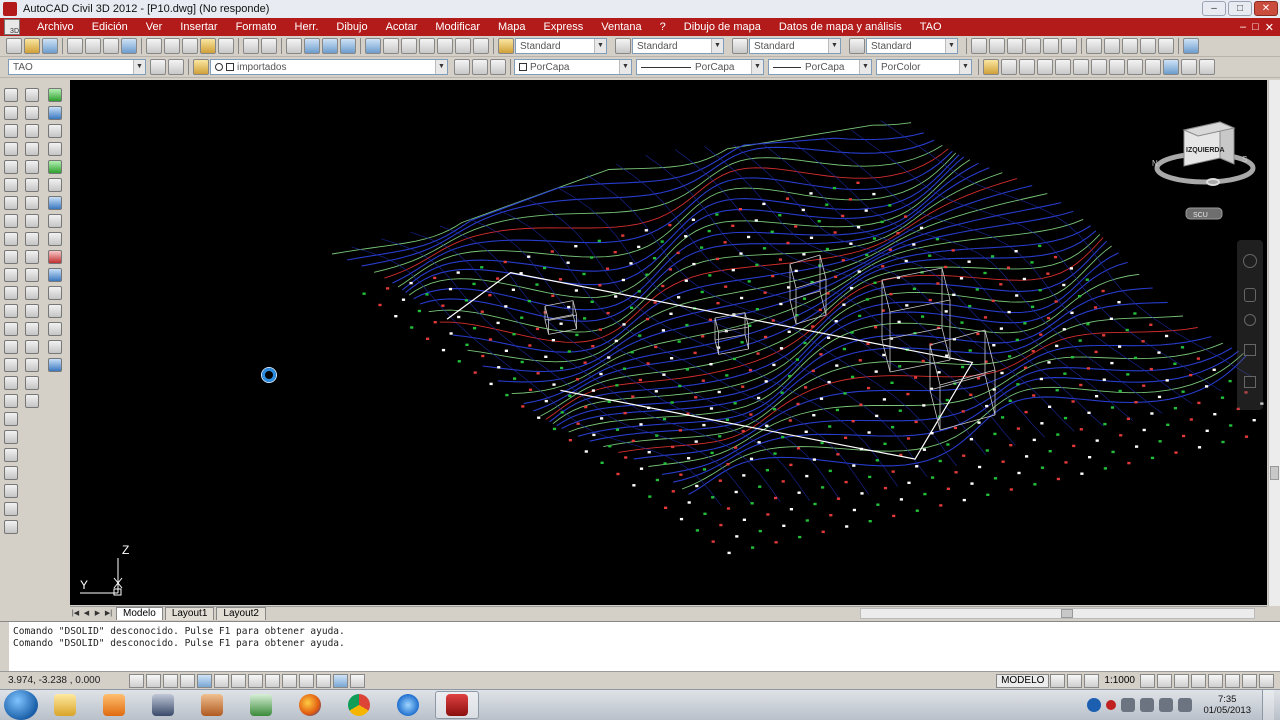 This screenshot has width=1280, height=720. What do you see at coordinates (1112, 46) in the screenshot?
I see `view-se-iso-icon` at bounding box center [1112, 46].